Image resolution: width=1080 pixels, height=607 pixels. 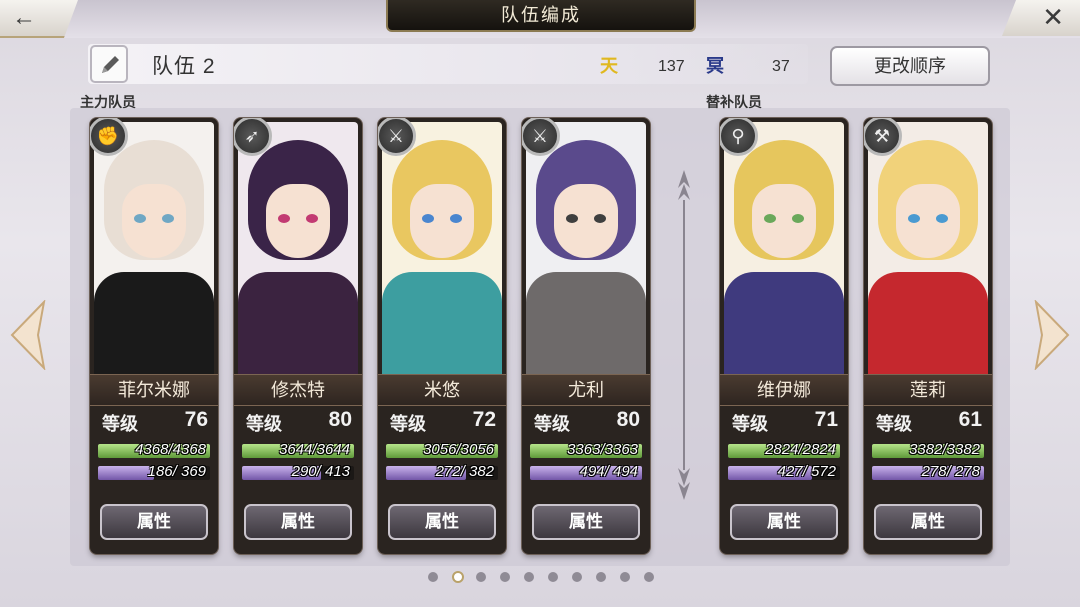 I want to click on rename-team-button, so click(x=109, y=64).